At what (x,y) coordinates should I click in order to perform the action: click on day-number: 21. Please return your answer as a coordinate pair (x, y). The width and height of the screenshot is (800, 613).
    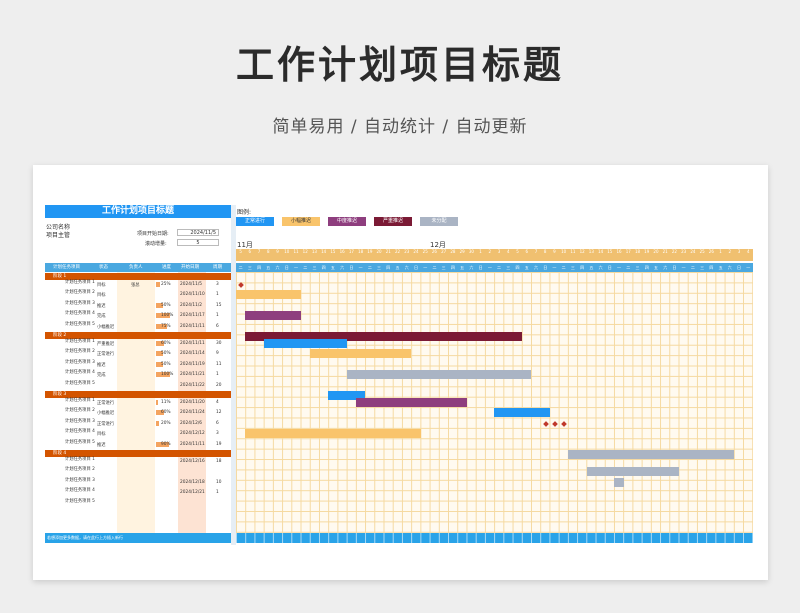
    Looking at the image, I should click on (388, 251).